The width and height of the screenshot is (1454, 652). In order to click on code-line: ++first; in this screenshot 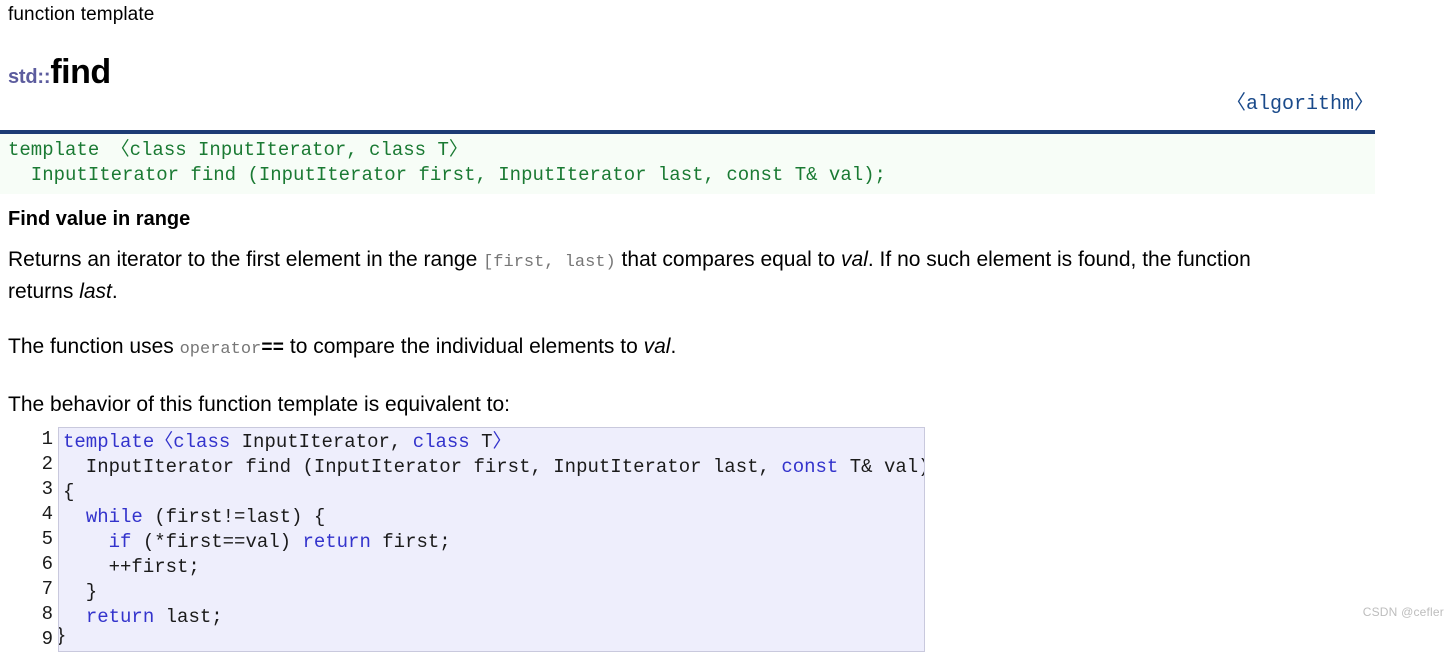, I will do `click(493, 567)`.